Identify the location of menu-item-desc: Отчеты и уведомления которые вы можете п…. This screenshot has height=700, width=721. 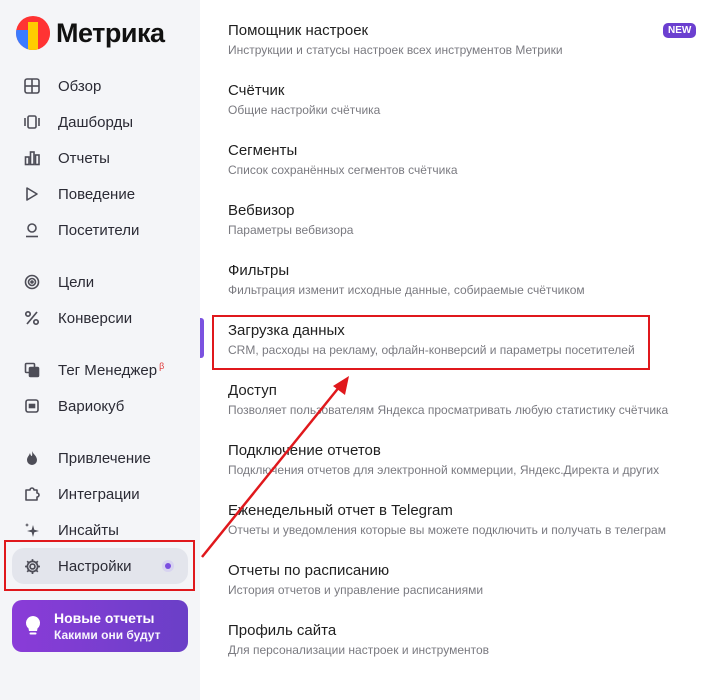
(447, 530).